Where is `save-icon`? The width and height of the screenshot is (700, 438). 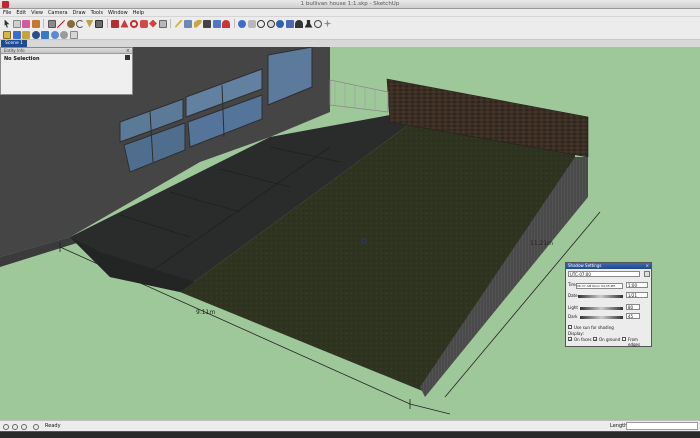 save-icon is located at coordinates (16, 34).